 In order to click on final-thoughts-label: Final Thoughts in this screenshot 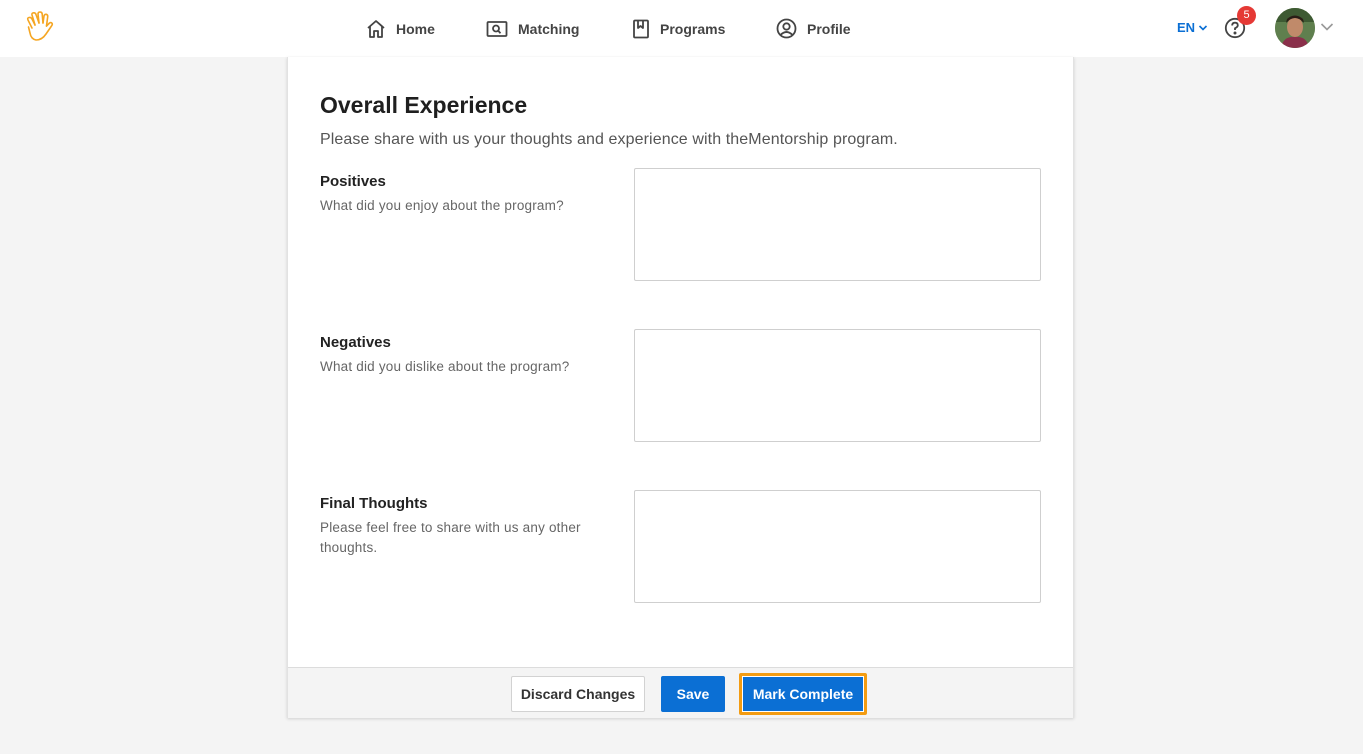, I will do `click(374, 503)`.